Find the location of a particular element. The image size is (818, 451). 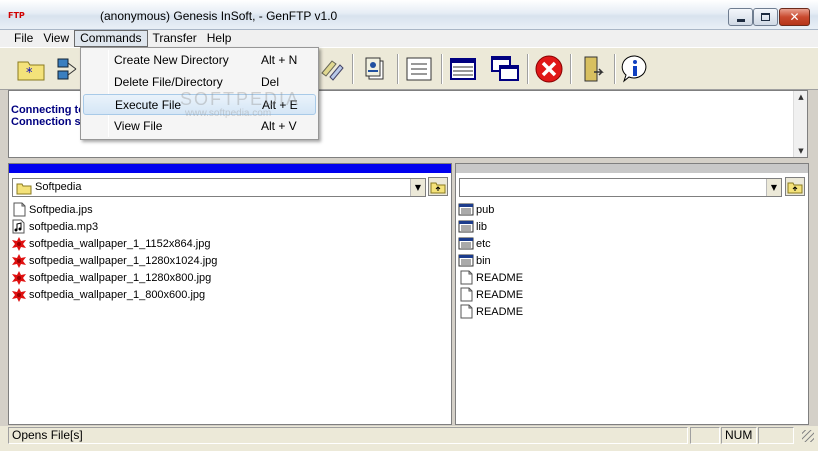

ftp-app-icon: FTP is located at coordinates (16, 15).